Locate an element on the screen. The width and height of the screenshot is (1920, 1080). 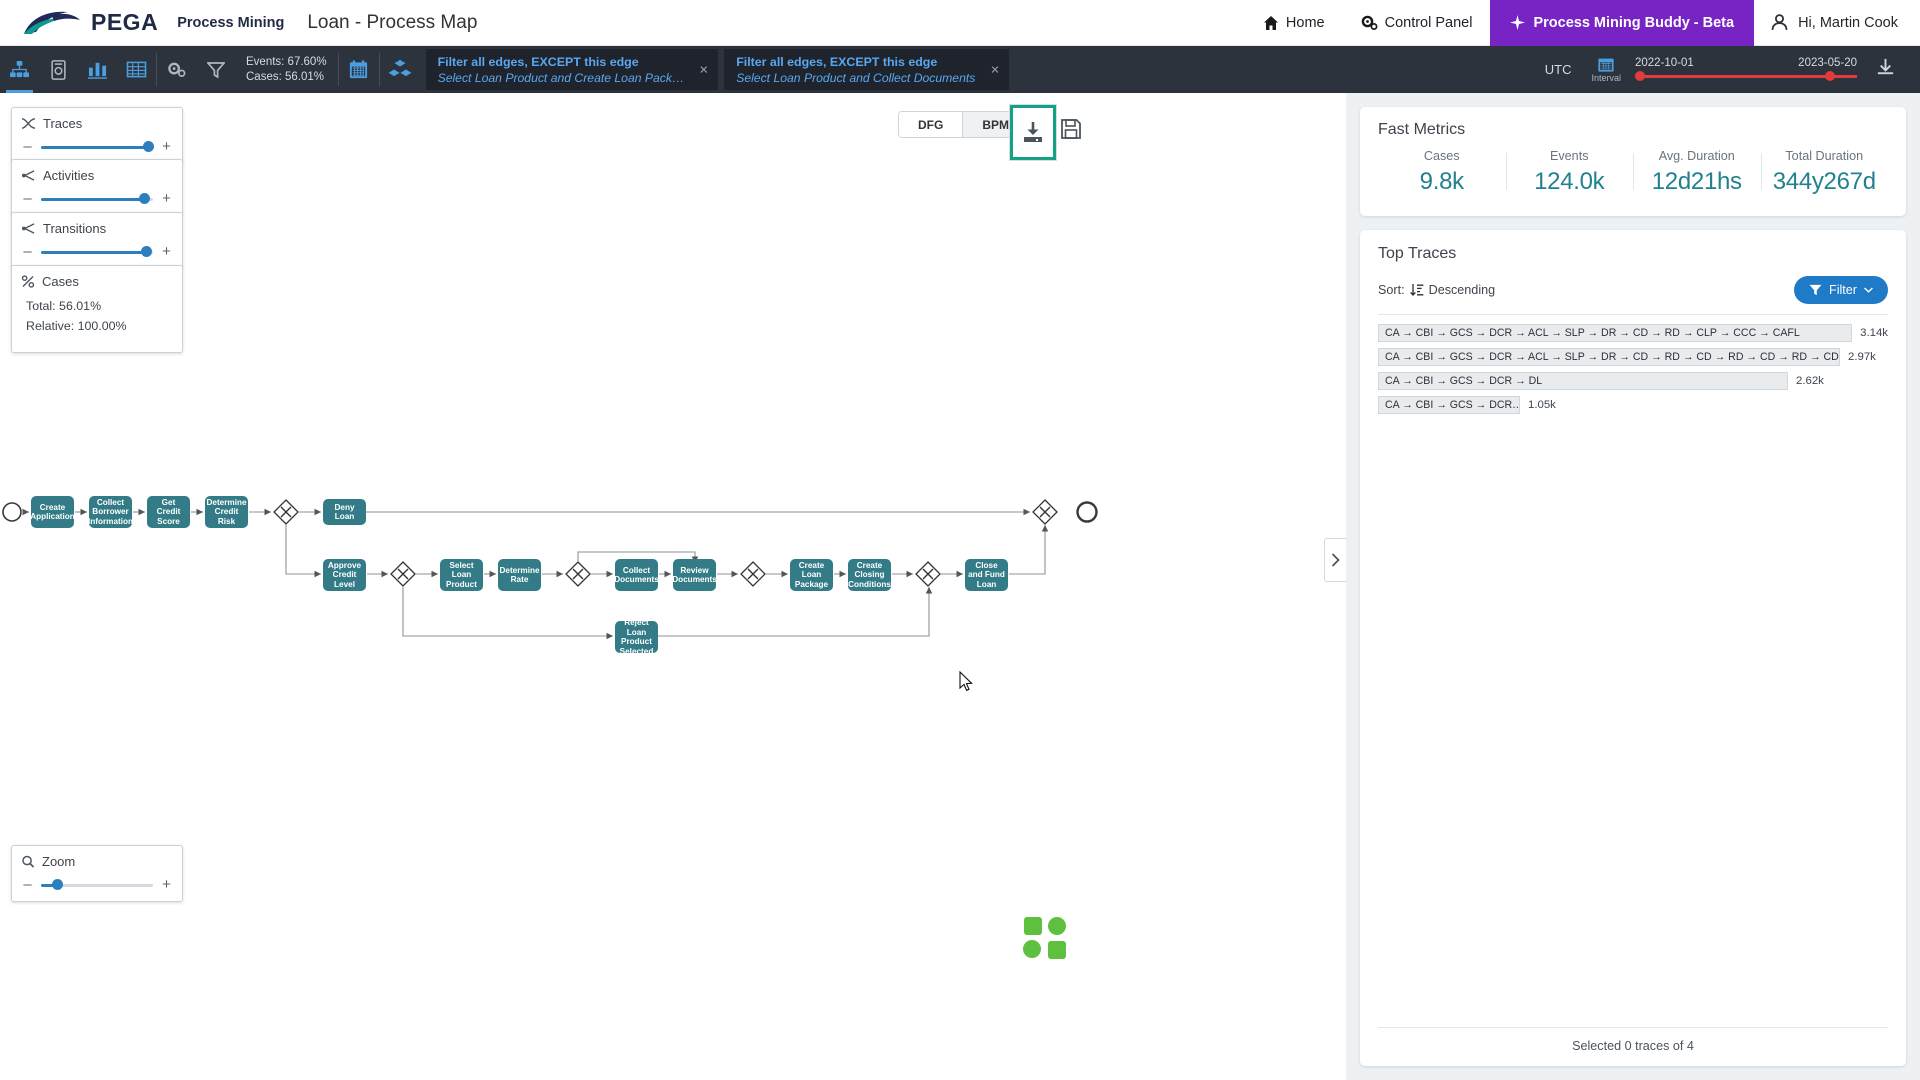
brand-logo: PEGA Process Mining Loan - Process Map is located at coordinates (238, 22).